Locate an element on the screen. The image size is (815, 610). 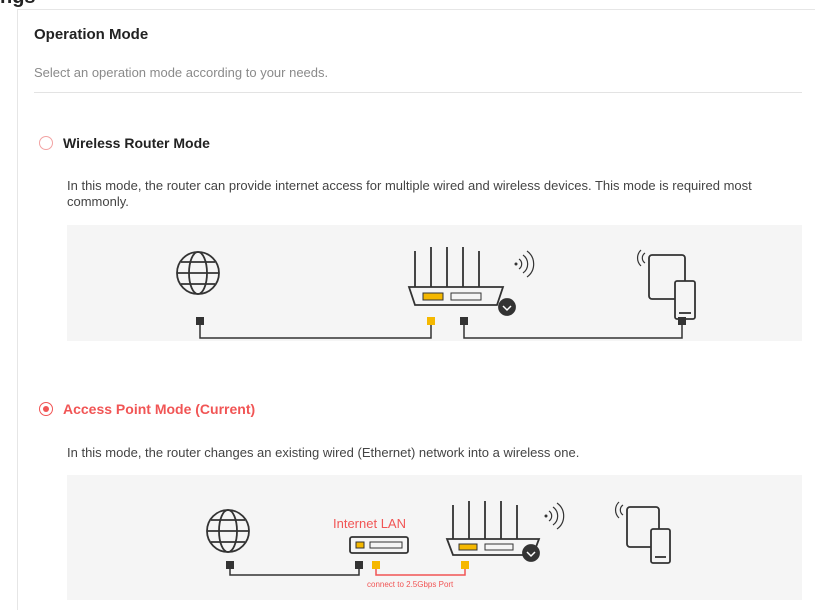
access-point-mode-label: Access Point Mode (Current) is located at coordinates (159, 409).